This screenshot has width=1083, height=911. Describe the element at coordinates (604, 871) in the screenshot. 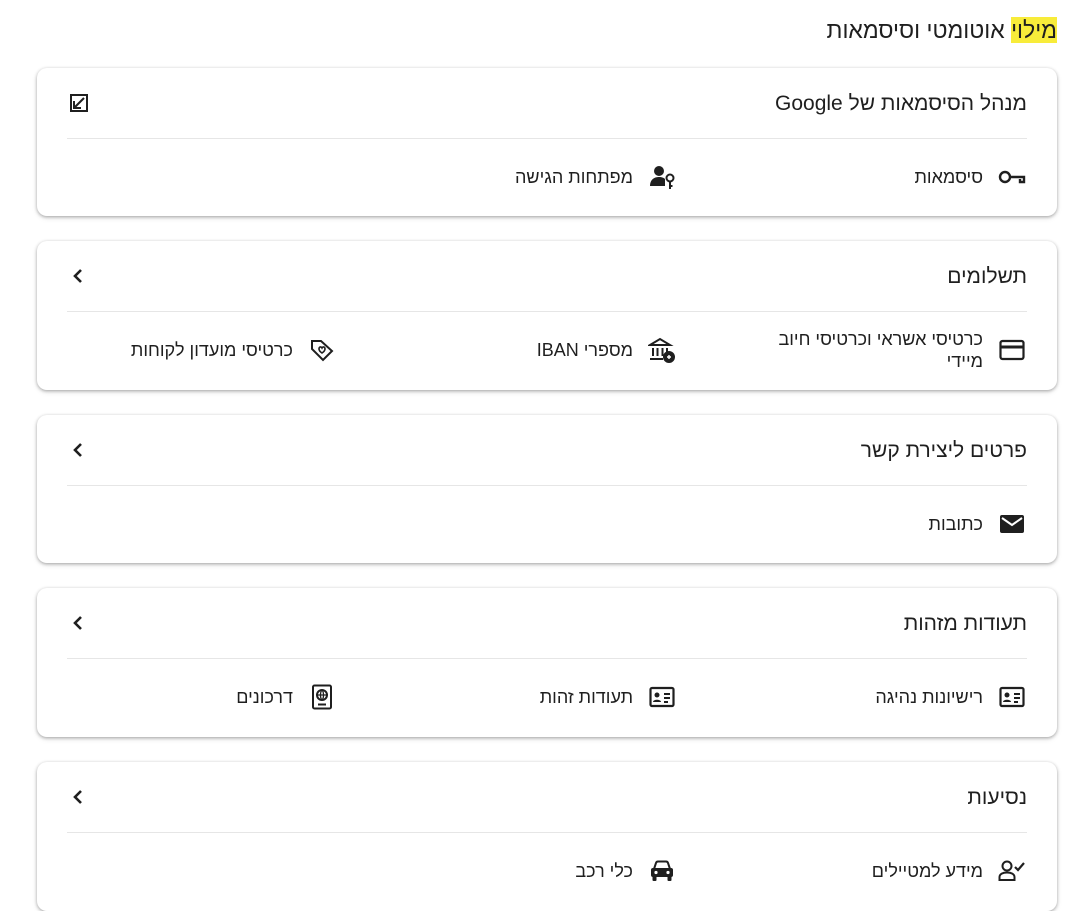

I see `item-label: כלי רכב` at that location.